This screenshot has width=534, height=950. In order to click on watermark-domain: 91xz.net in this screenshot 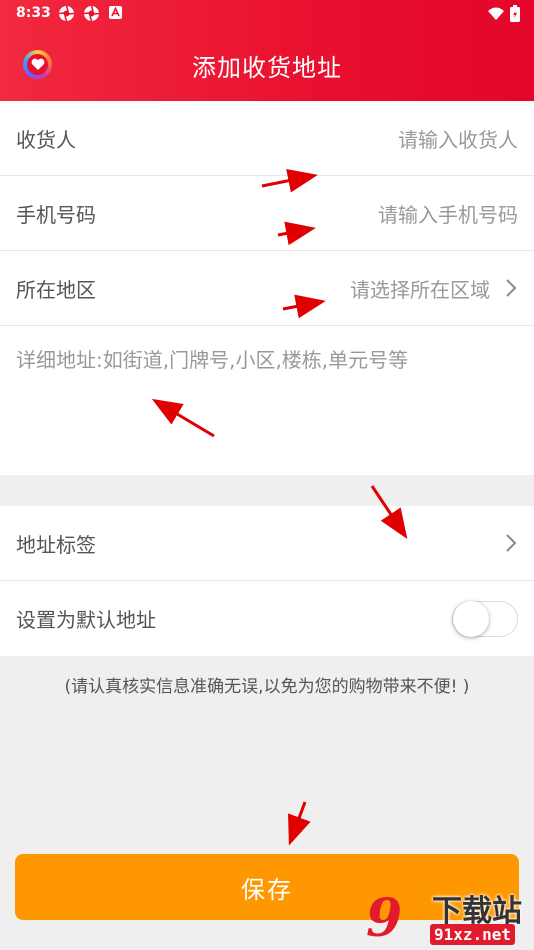, I will do `click(473, 934)`.